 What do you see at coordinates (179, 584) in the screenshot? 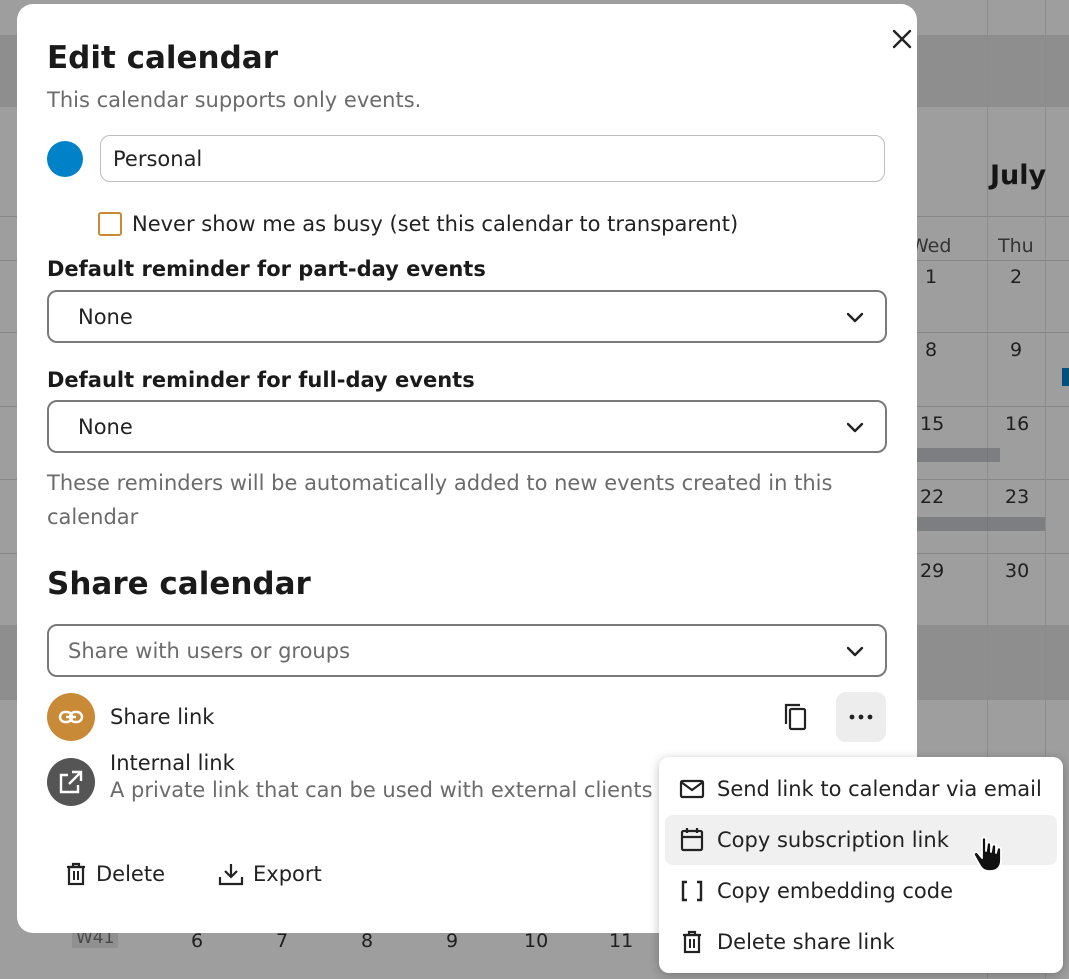
I see `share-section-title: Share calendar` at bounding box center [179, 584].